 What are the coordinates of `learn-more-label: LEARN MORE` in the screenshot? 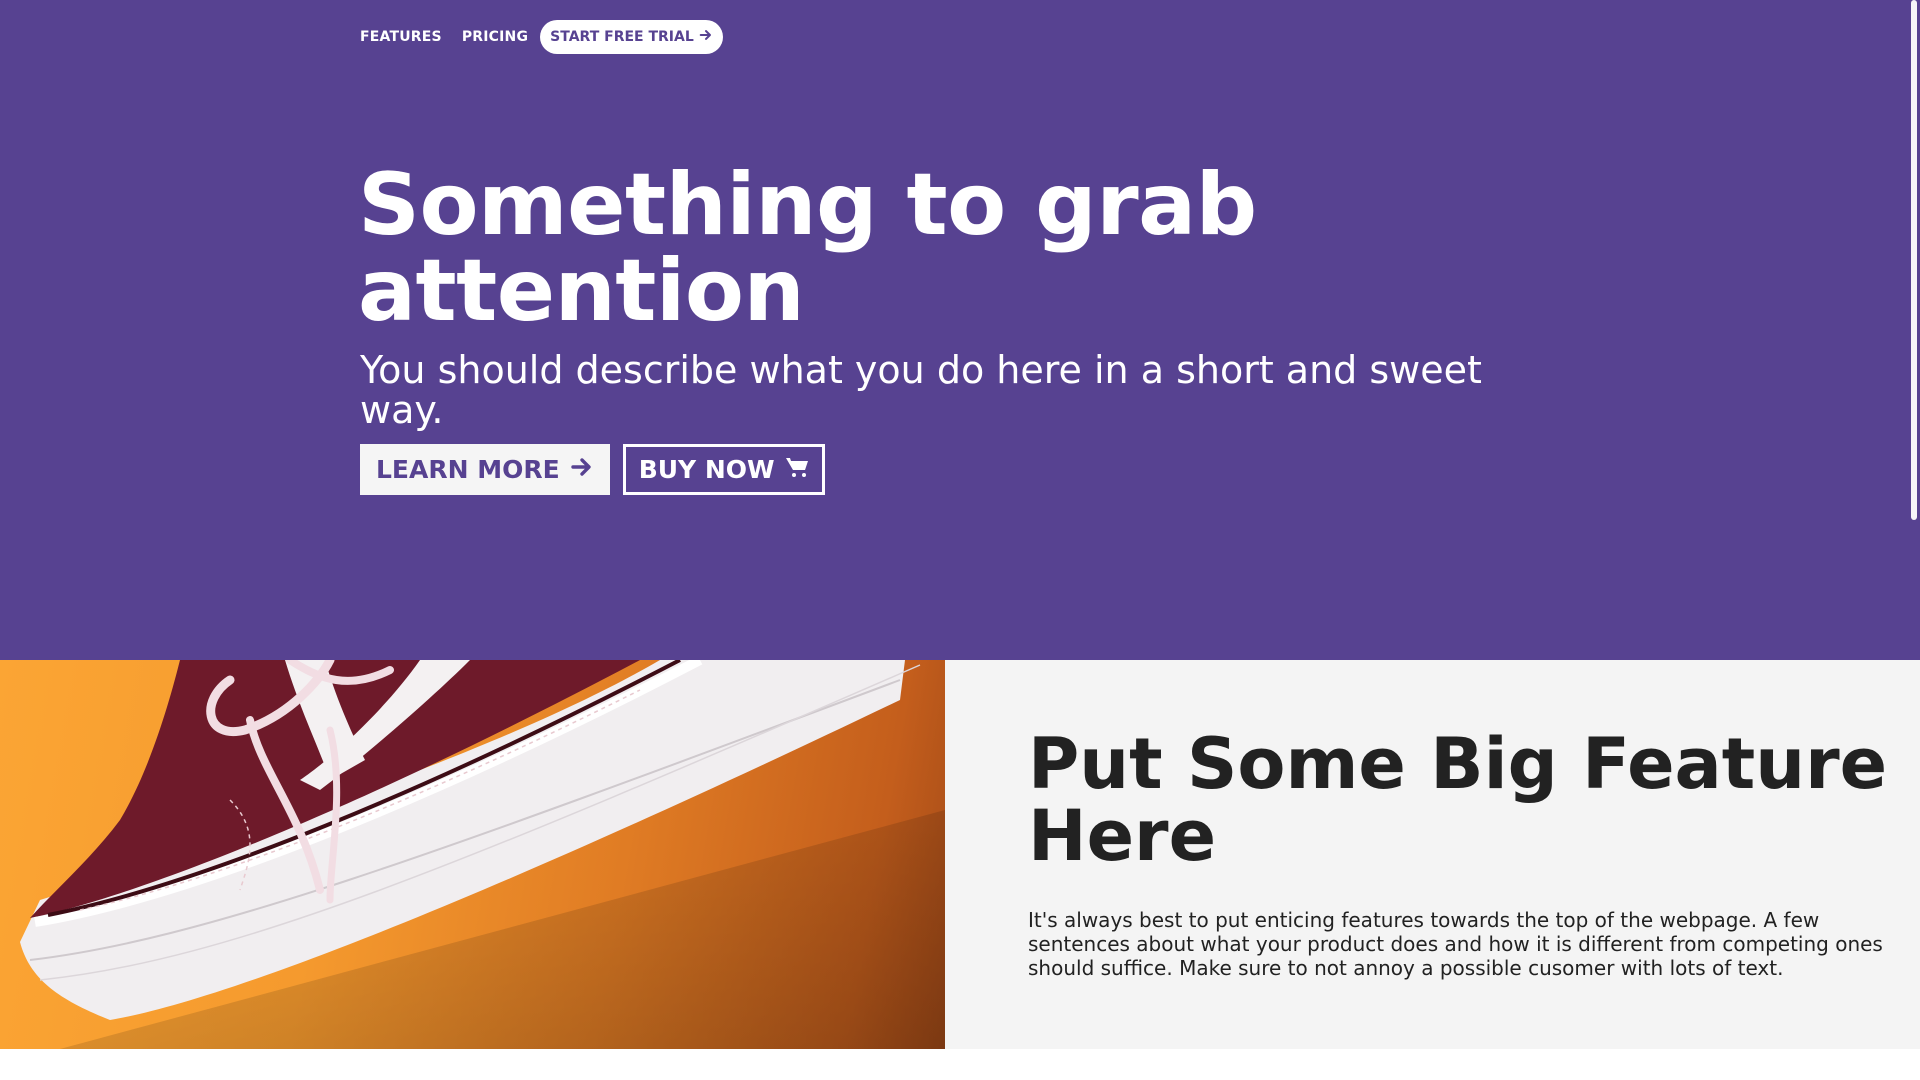 It's located at (468, 469).